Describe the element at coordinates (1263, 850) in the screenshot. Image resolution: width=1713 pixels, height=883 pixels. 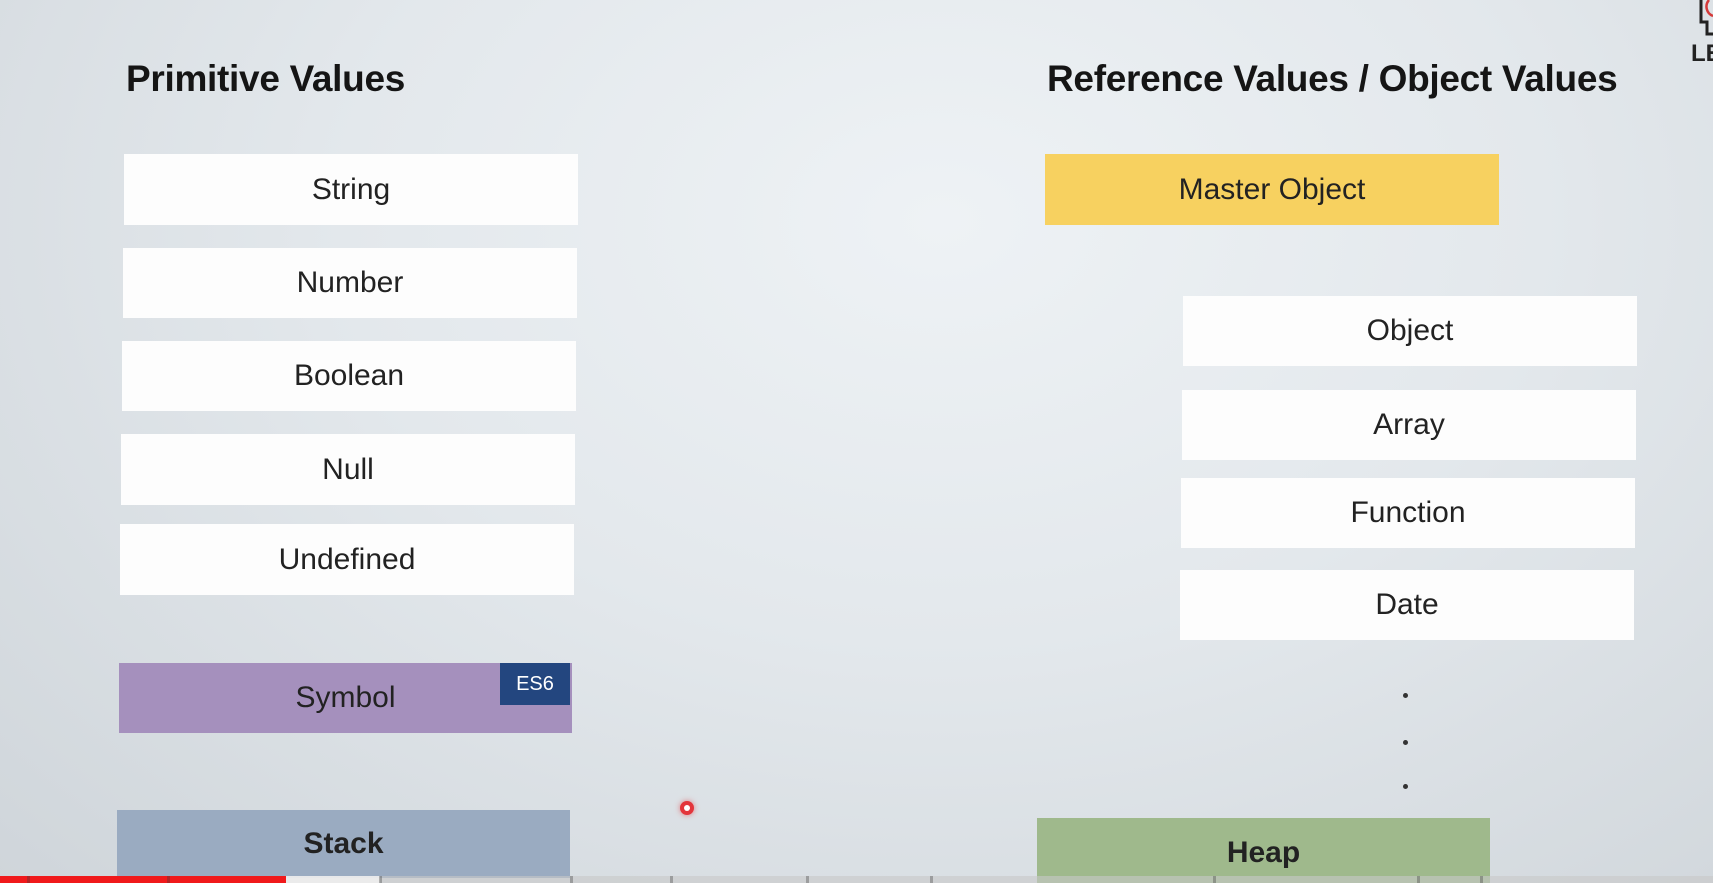
I see `heap-box: Heap` at that location.